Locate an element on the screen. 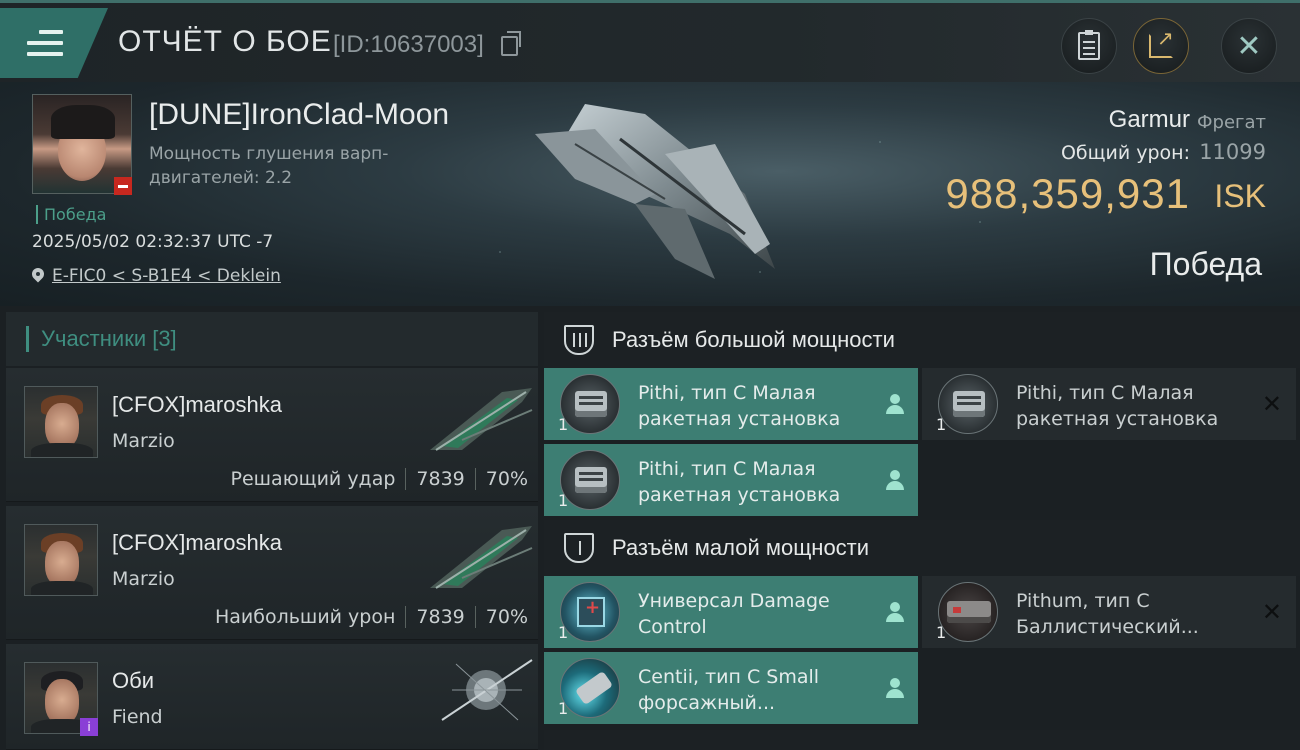 The height and width of the screenshot is (750, 1300). isk-unit: ISK is located at coordinates (1240, 196).